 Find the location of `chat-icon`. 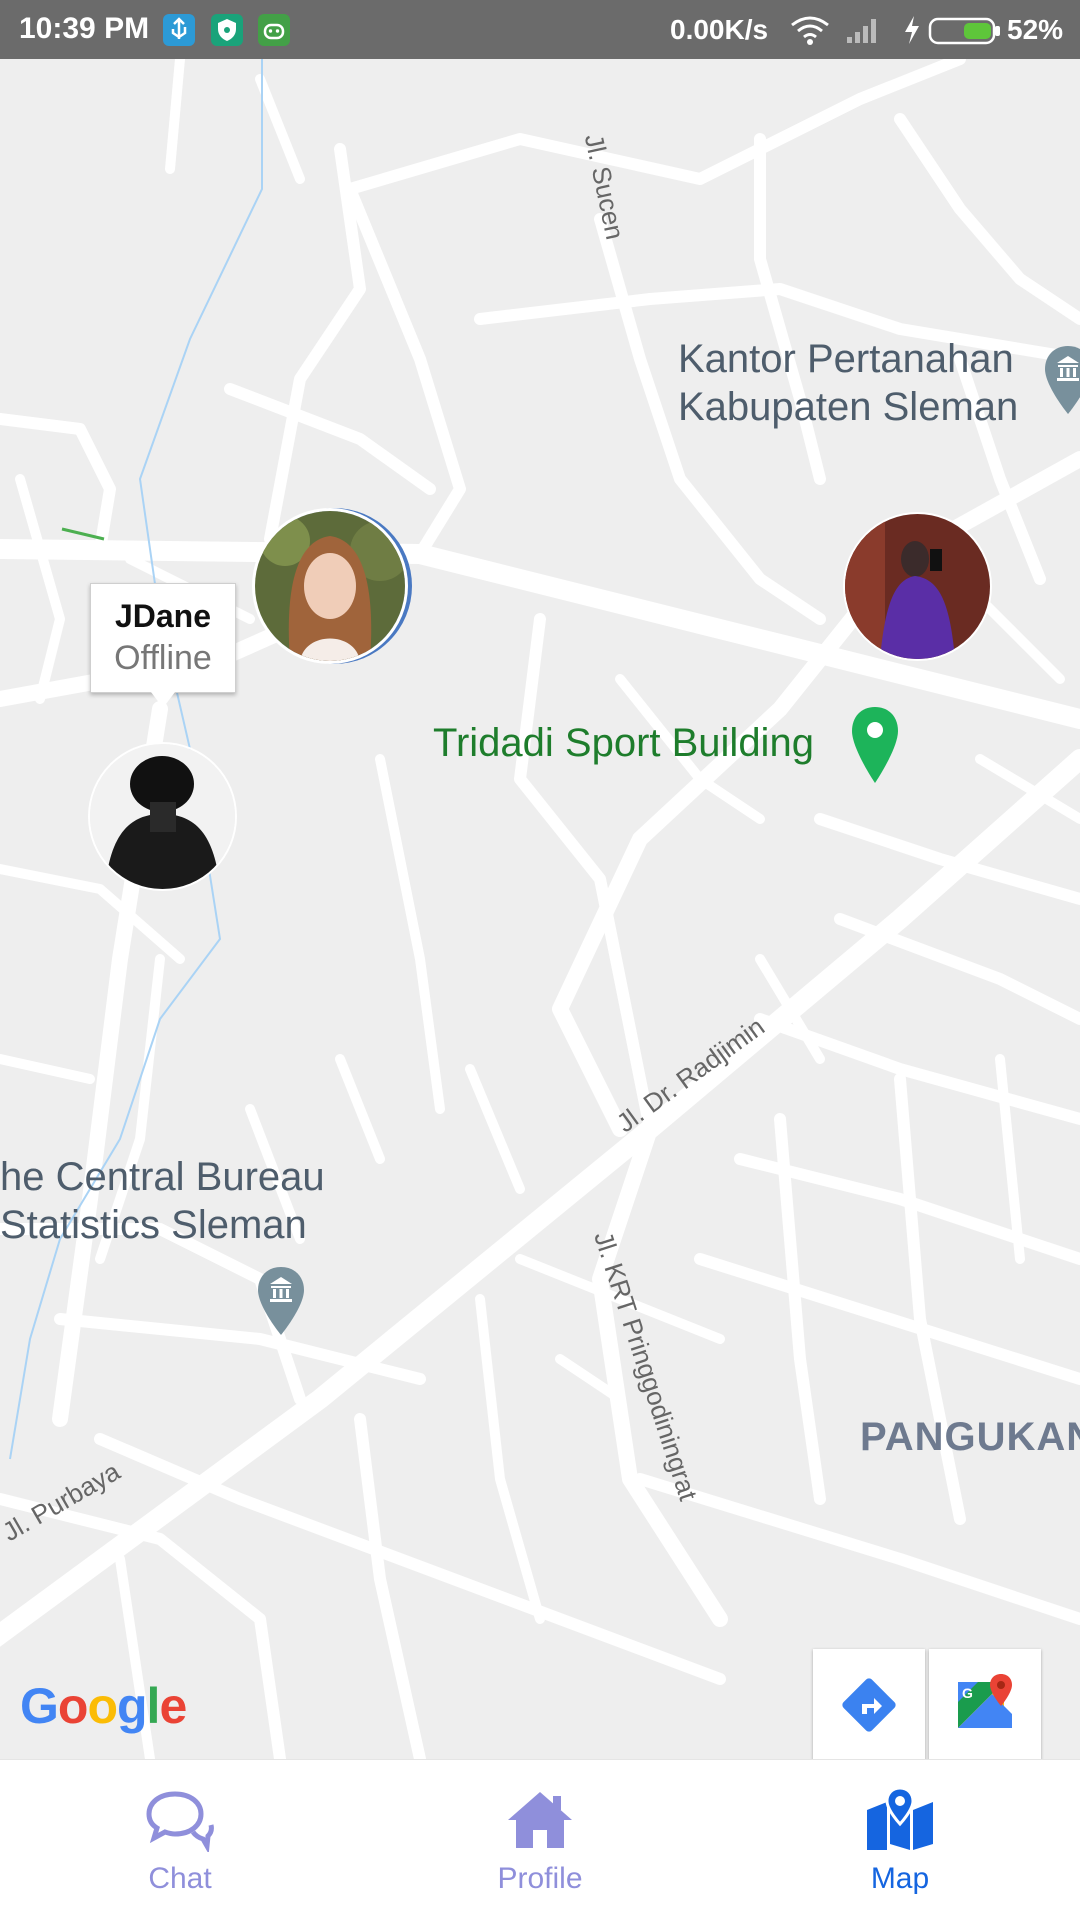

chat-icon is located at coordinates (180, 1821).